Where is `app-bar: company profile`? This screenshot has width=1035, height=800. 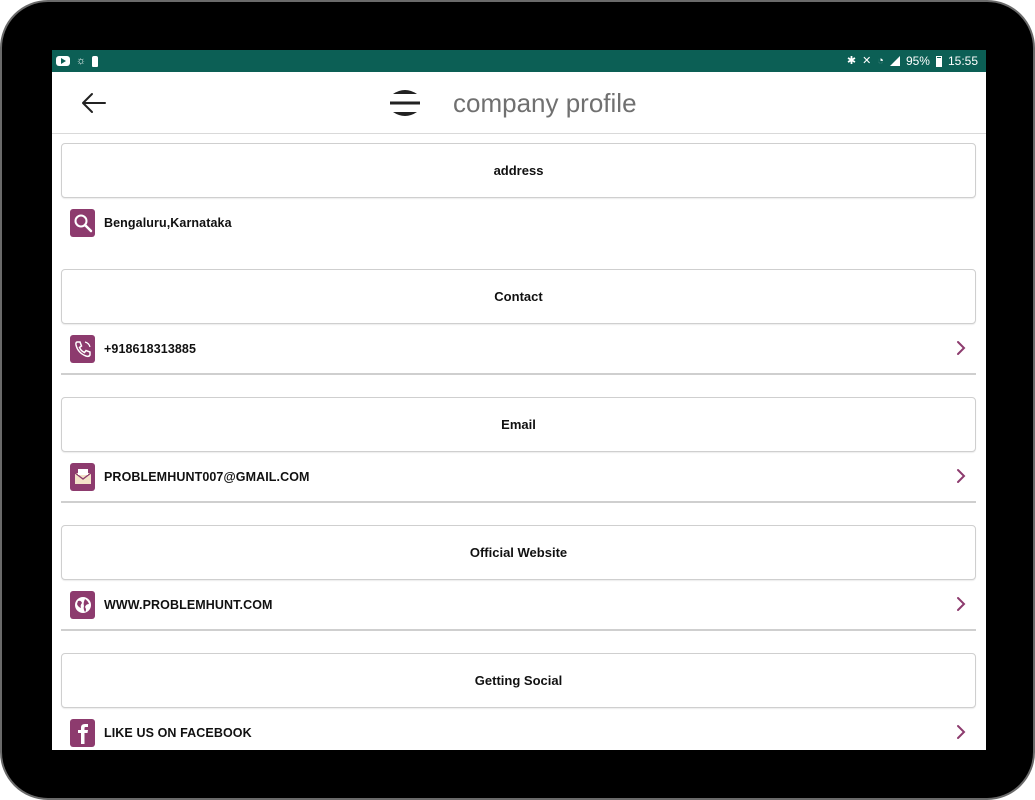
app-bar: company profile is located at coordinates (519, 103).